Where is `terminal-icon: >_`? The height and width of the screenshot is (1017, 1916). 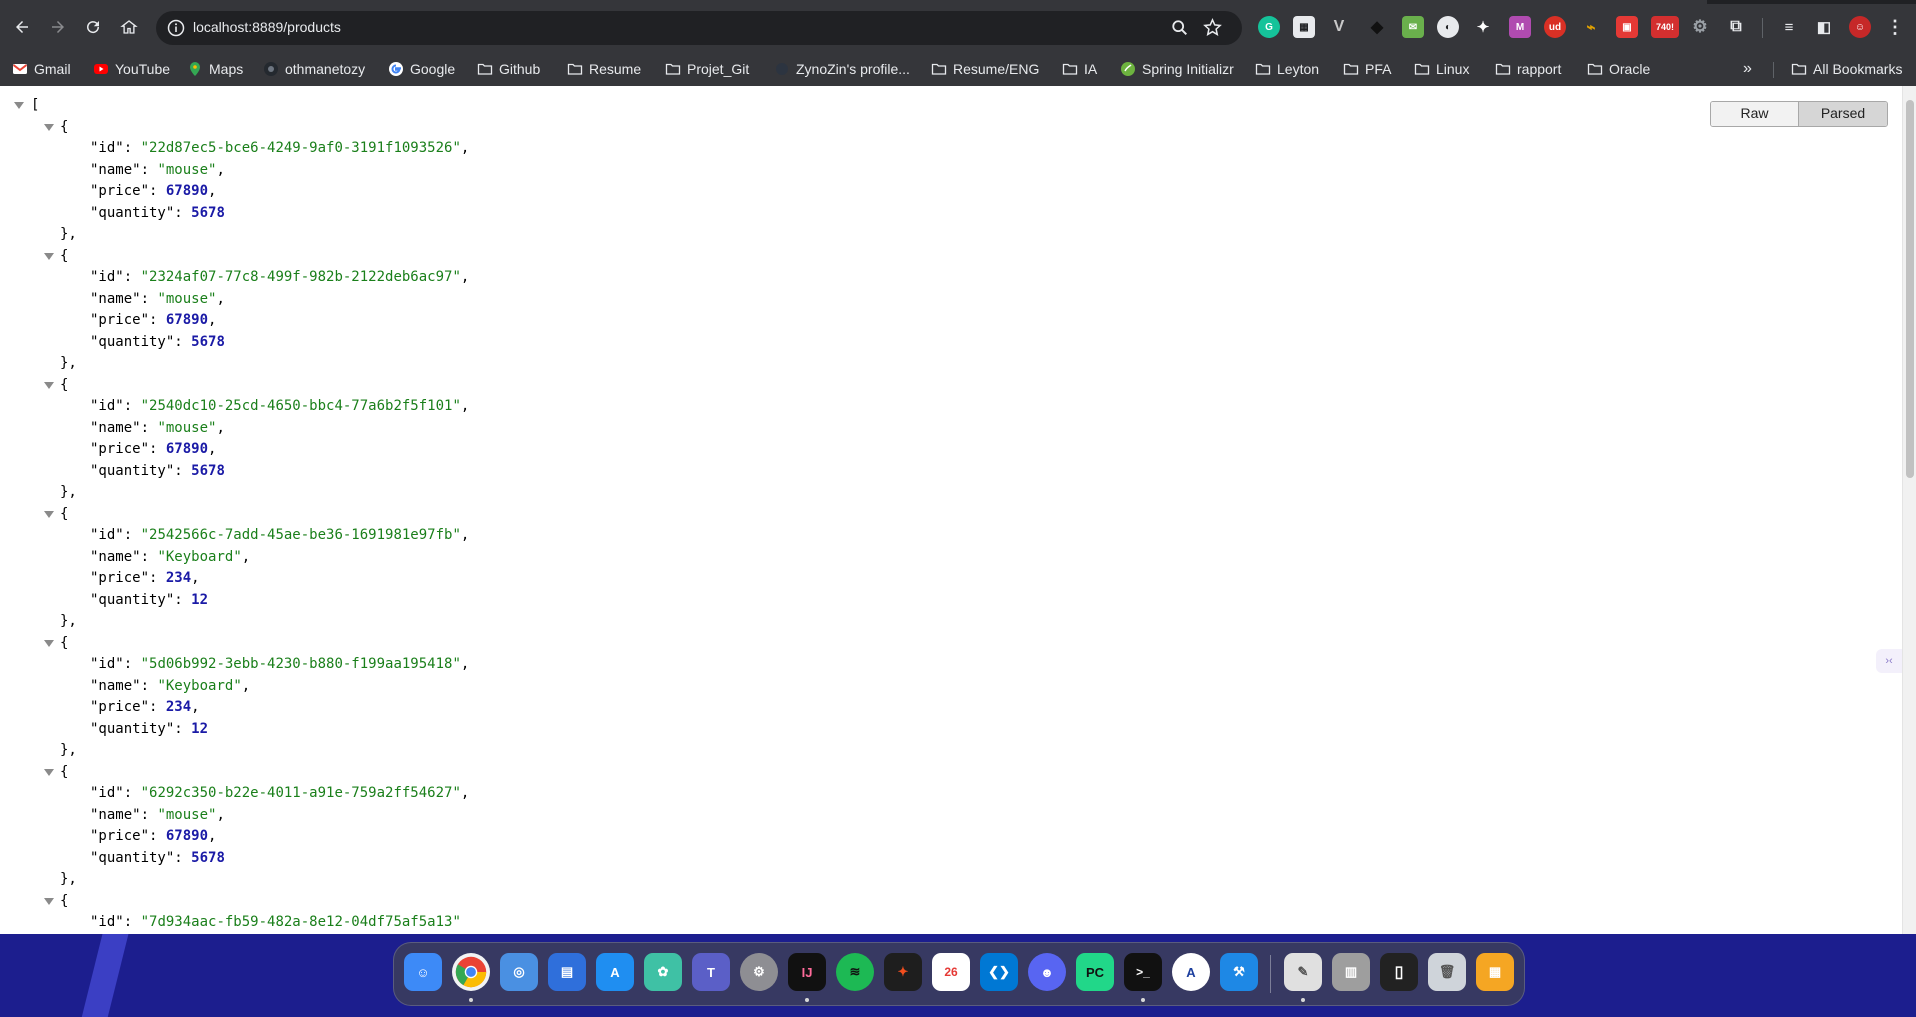 terminal-icon: >_ is located at coordinates (1143, 972).